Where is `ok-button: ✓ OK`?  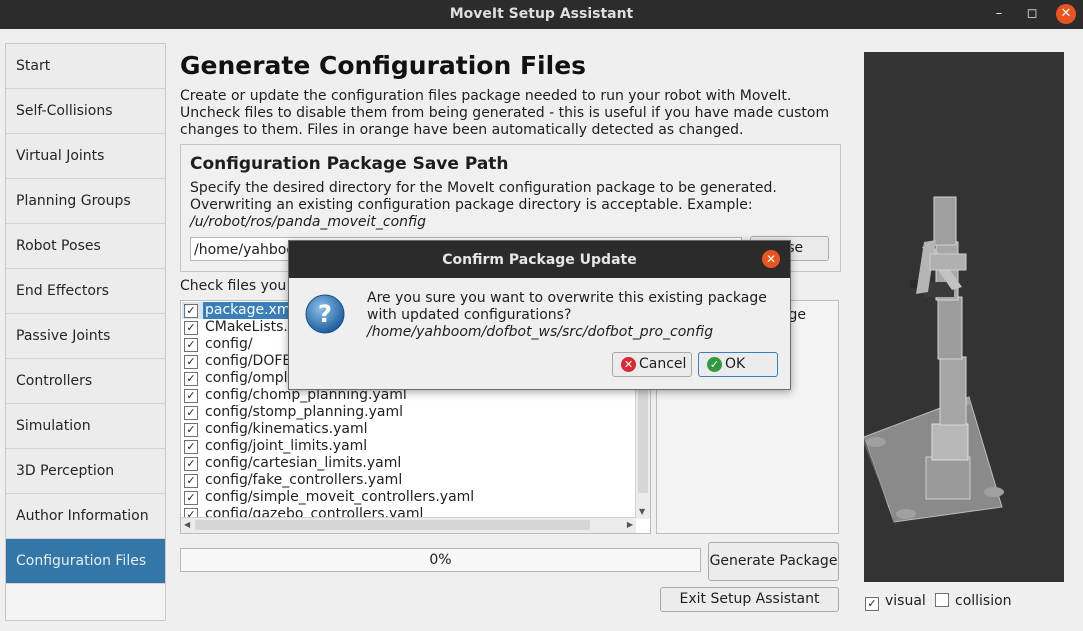
ok-button: ✓ OK is located at coordinates (738, 364).